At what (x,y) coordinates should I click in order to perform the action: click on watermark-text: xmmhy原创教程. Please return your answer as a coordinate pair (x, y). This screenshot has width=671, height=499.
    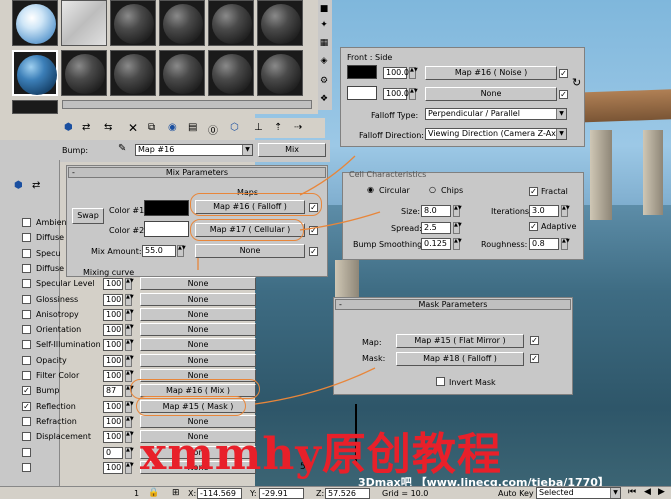
    Looking at the image, I should click on (321, 454).